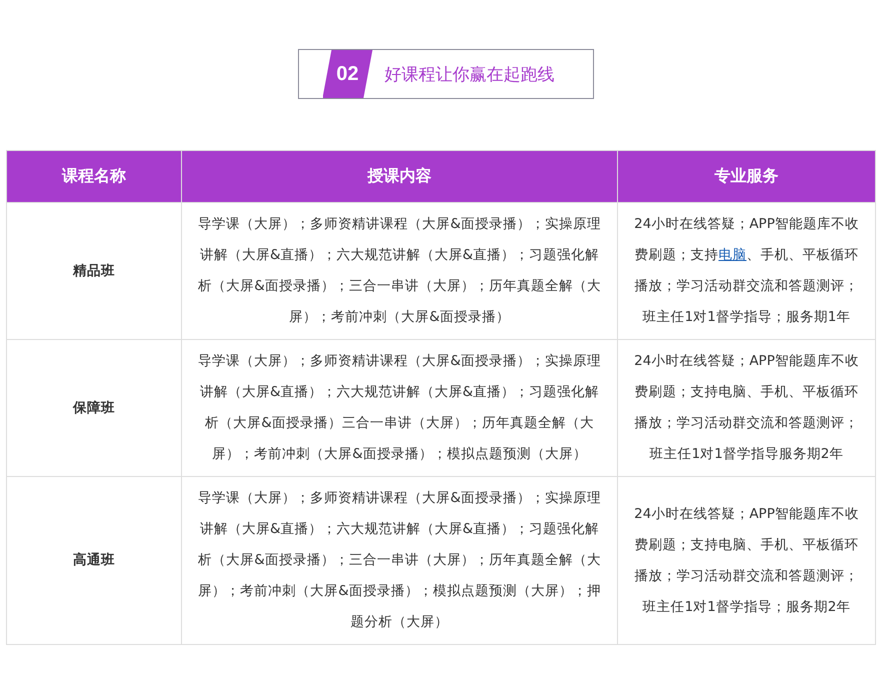 The height and width of the screenshot is (678, 890). What do you see at coordinates (747, 560) in the screenshot?
I see `service-cell: 24小时在线答疑；APP智能题库不收费刷题；支持电脑、手机、平板循环播放；学习活动群交流和答题测评；班主任1对1督学指导；服务期2年` at bounding box center [747, 560].